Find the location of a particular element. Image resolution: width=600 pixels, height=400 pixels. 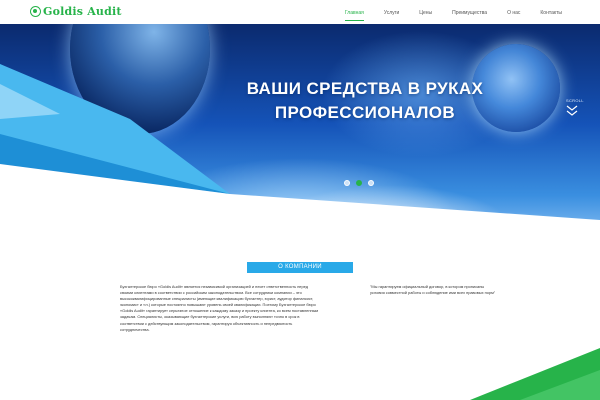

slider-dots is located at coordinates (359, 183).